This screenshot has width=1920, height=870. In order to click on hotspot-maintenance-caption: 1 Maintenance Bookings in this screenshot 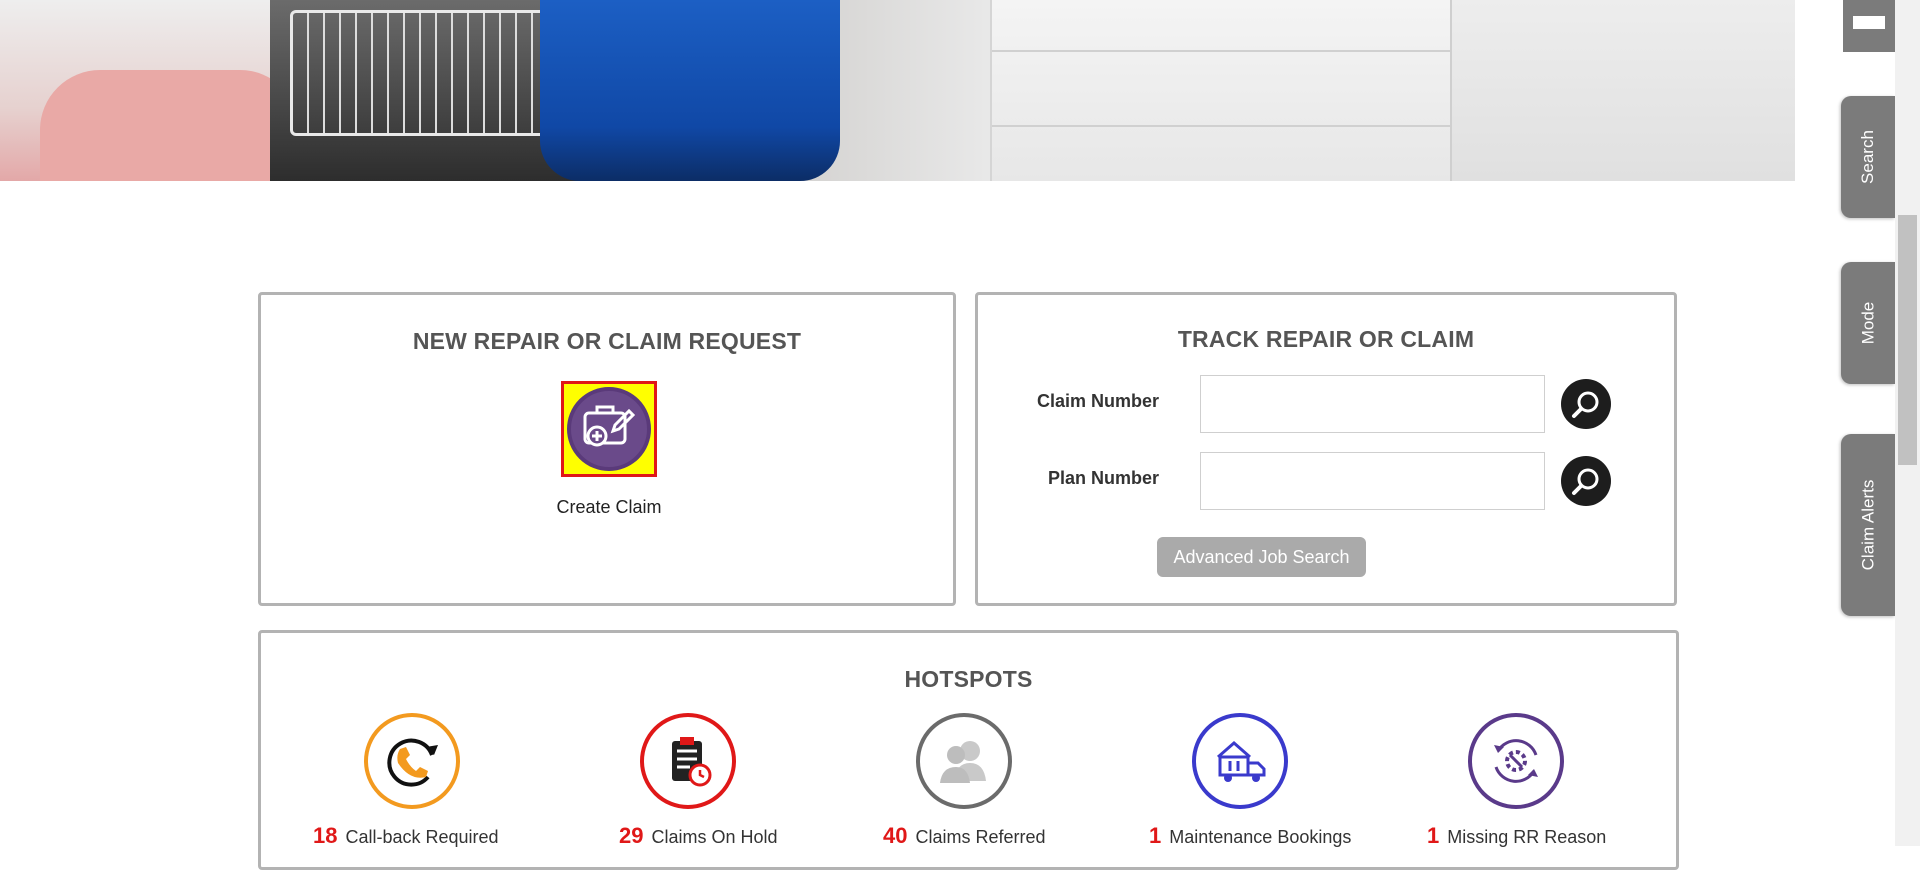, I will do `click(1250, 836)`.